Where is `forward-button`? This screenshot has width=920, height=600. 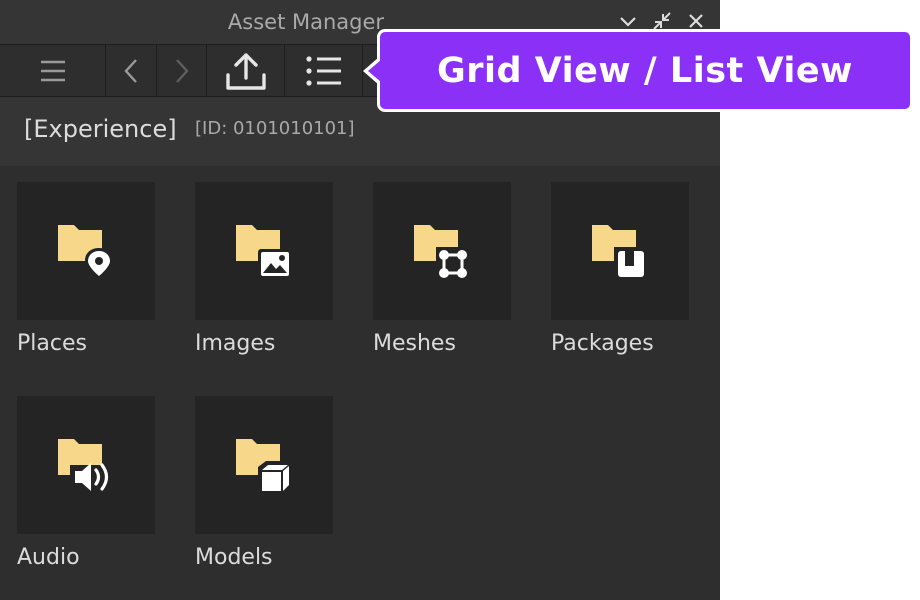 forward-button is located at coordinates (182, 70).